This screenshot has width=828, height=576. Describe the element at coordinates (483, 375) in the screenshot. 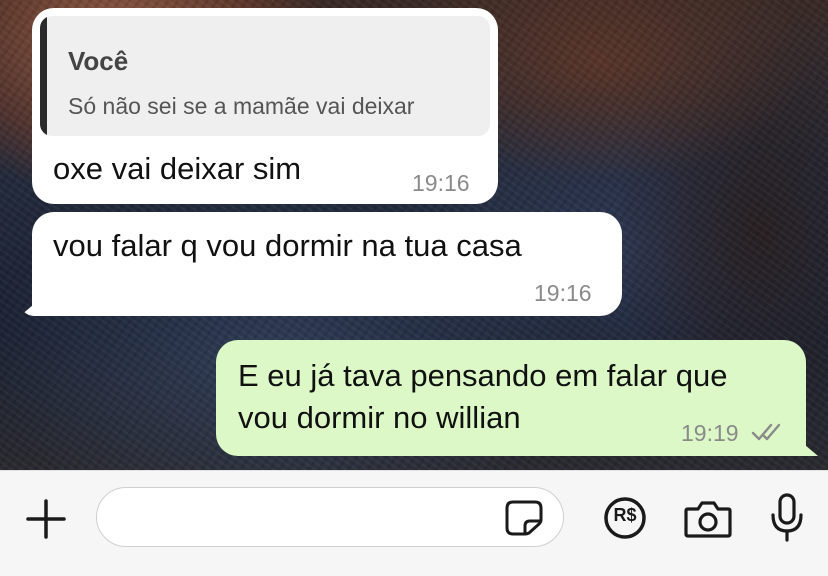

I see `message-text-line: E eu já tava pensando em falar que` at that location.